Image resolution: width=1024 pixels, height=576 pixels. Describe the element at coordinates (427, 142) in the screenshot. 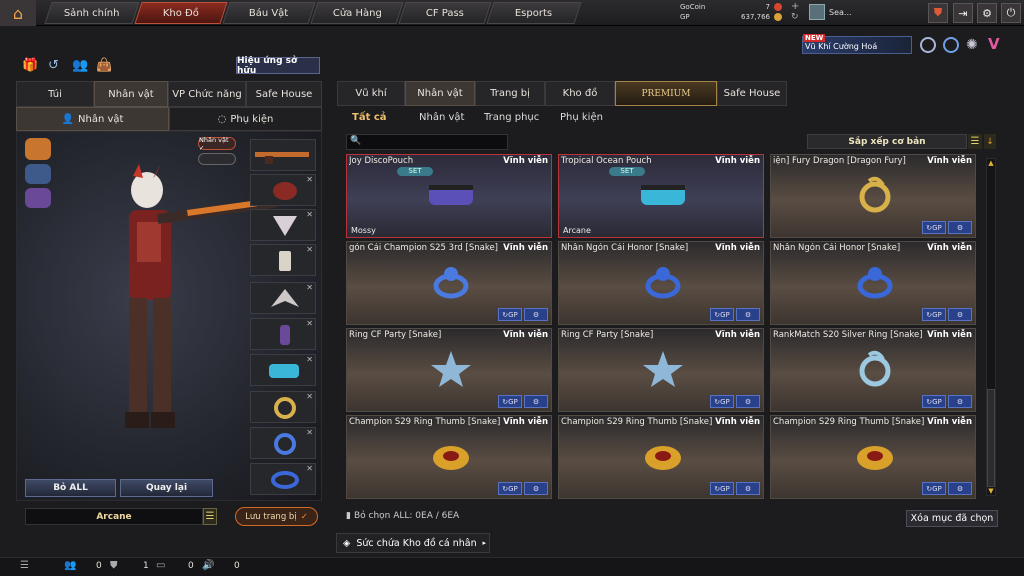

I see `search-field: 🔍` at that location.